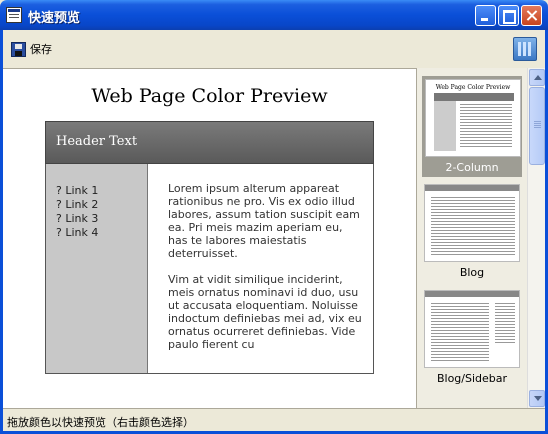 The width and height of the screenshot is (548, 434). What do you see at coordinates (473, 87) in the screenshot?
I see `thumbnail-title: Web Page Color Preview` at bounding box center [473, 87].